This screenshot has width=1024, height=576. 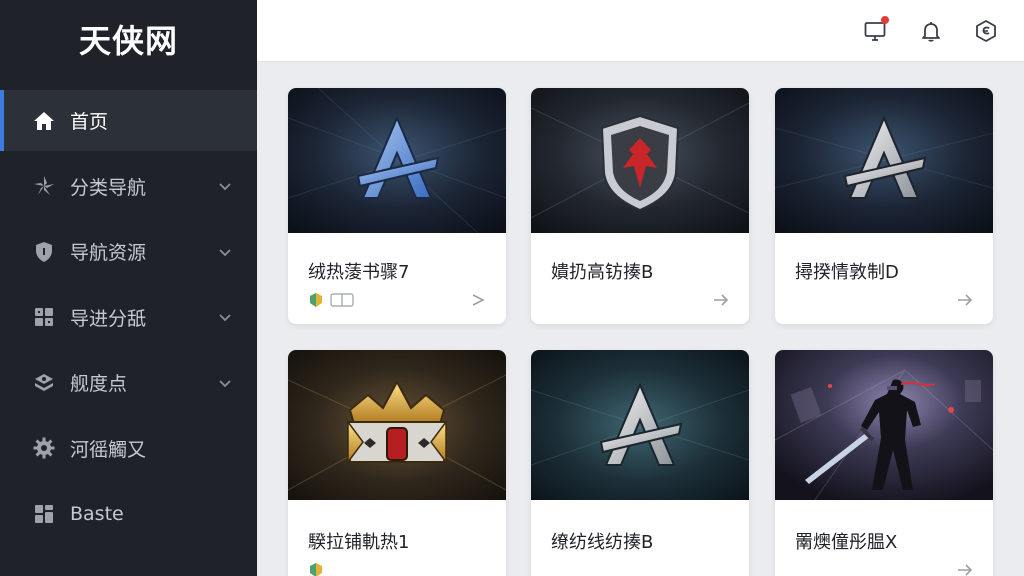 I want to click on sidebar-item-label: Baste, so click(x=97, y=513).